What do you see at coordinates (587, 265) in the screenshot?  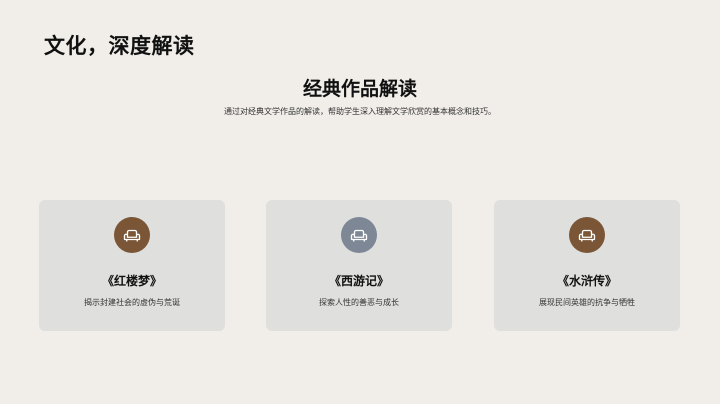 I see `work-card-shuihuzhuan: 《水浒传》 展现民间英雄的抗争与牺牲` at bounding box center [587, 265].